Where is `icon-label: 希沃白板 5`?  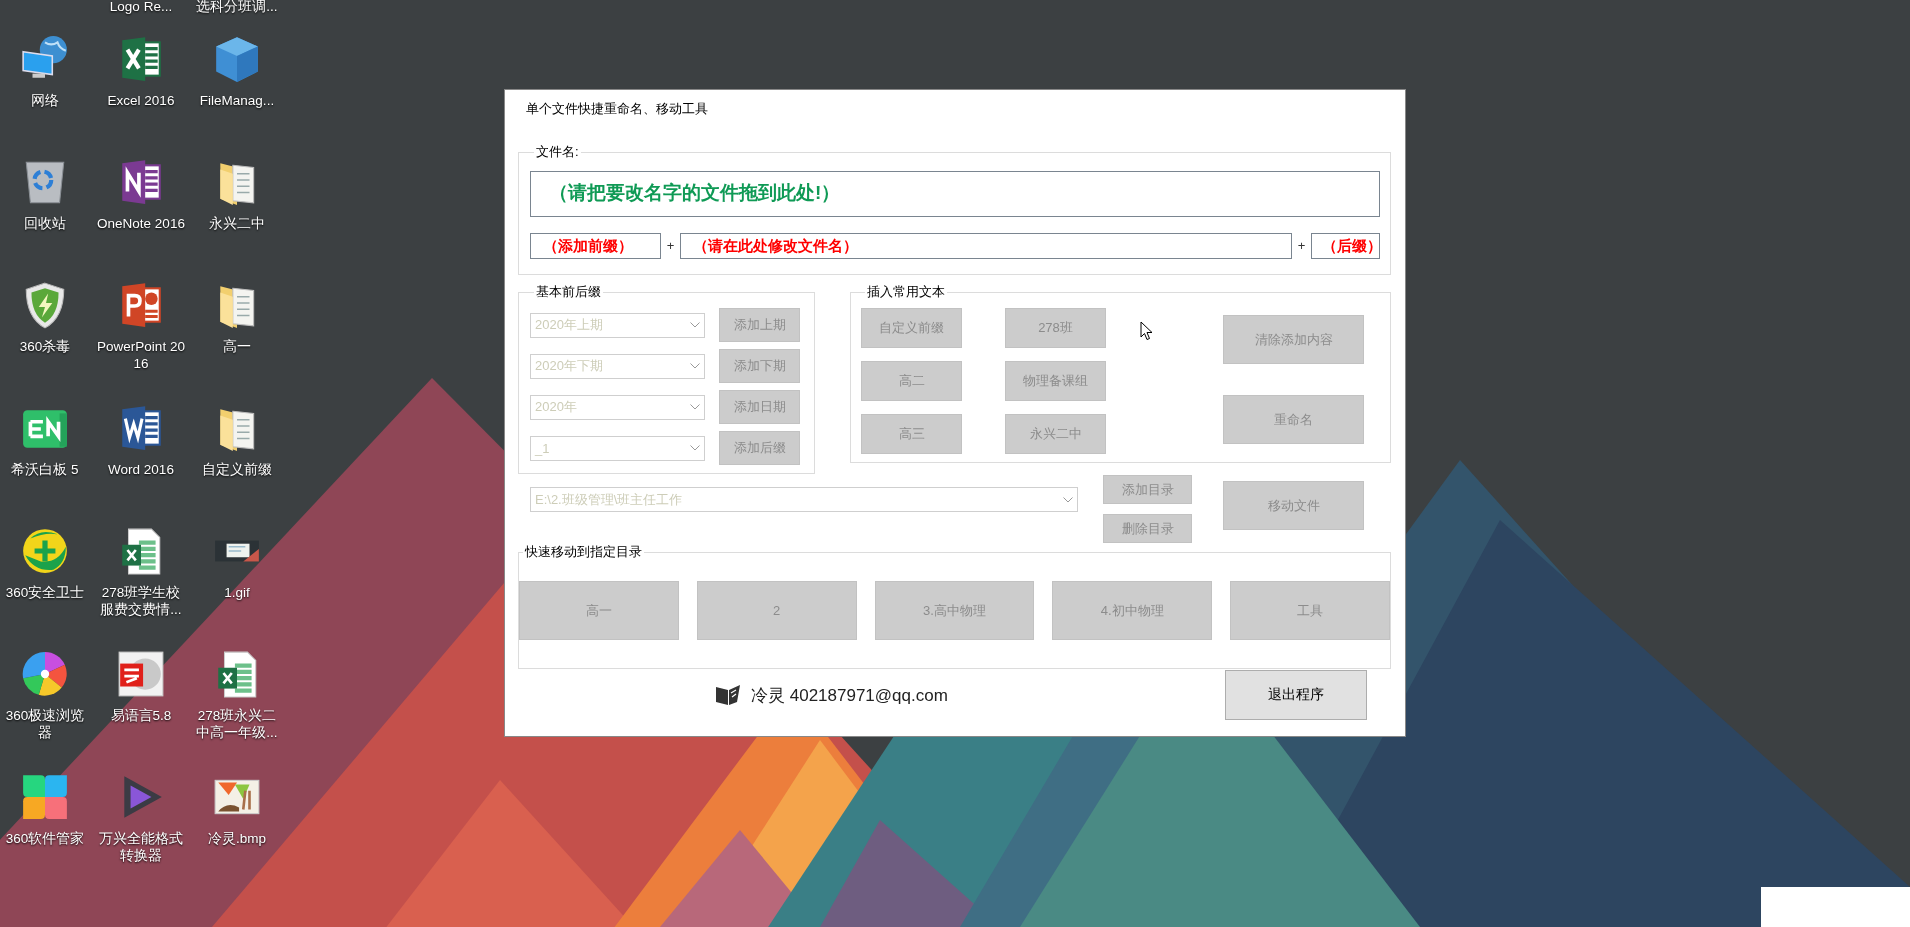 icon-label: 希沃白板 5 is located at coordinates (45, 469).